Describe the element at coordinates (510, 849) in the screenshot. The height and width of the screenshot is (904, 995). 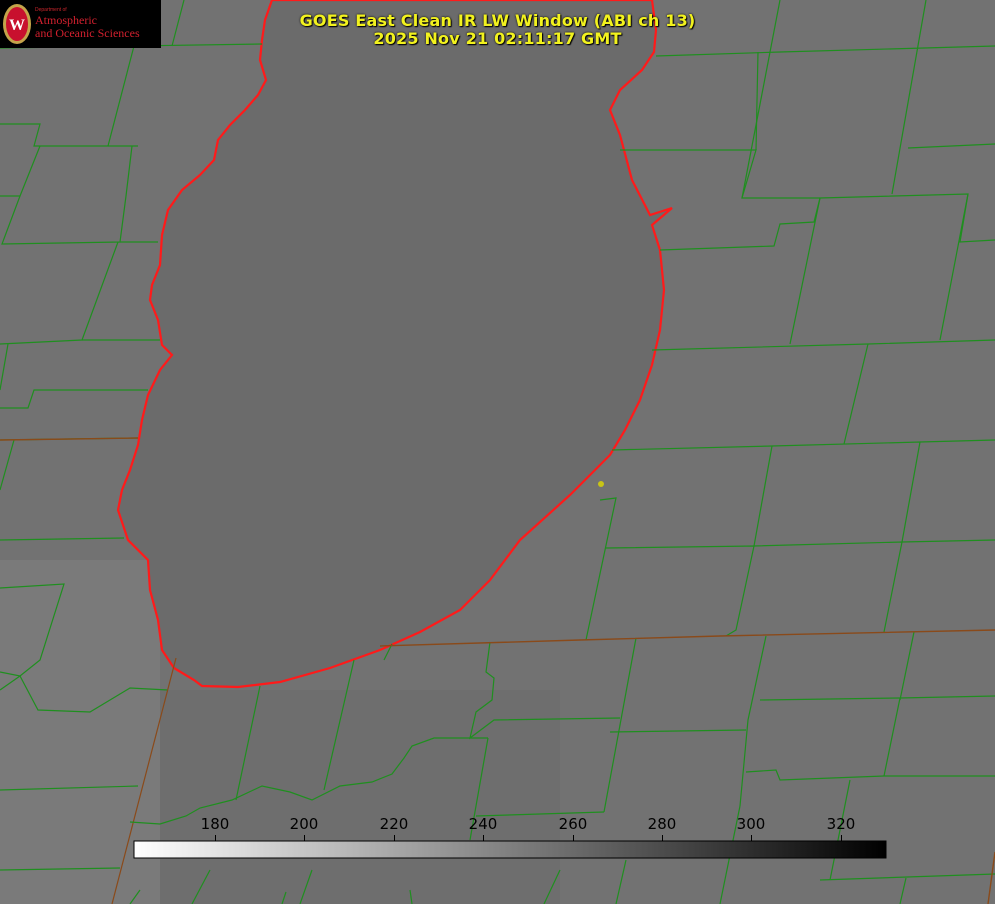
I see `colorbar-fill` at that location.